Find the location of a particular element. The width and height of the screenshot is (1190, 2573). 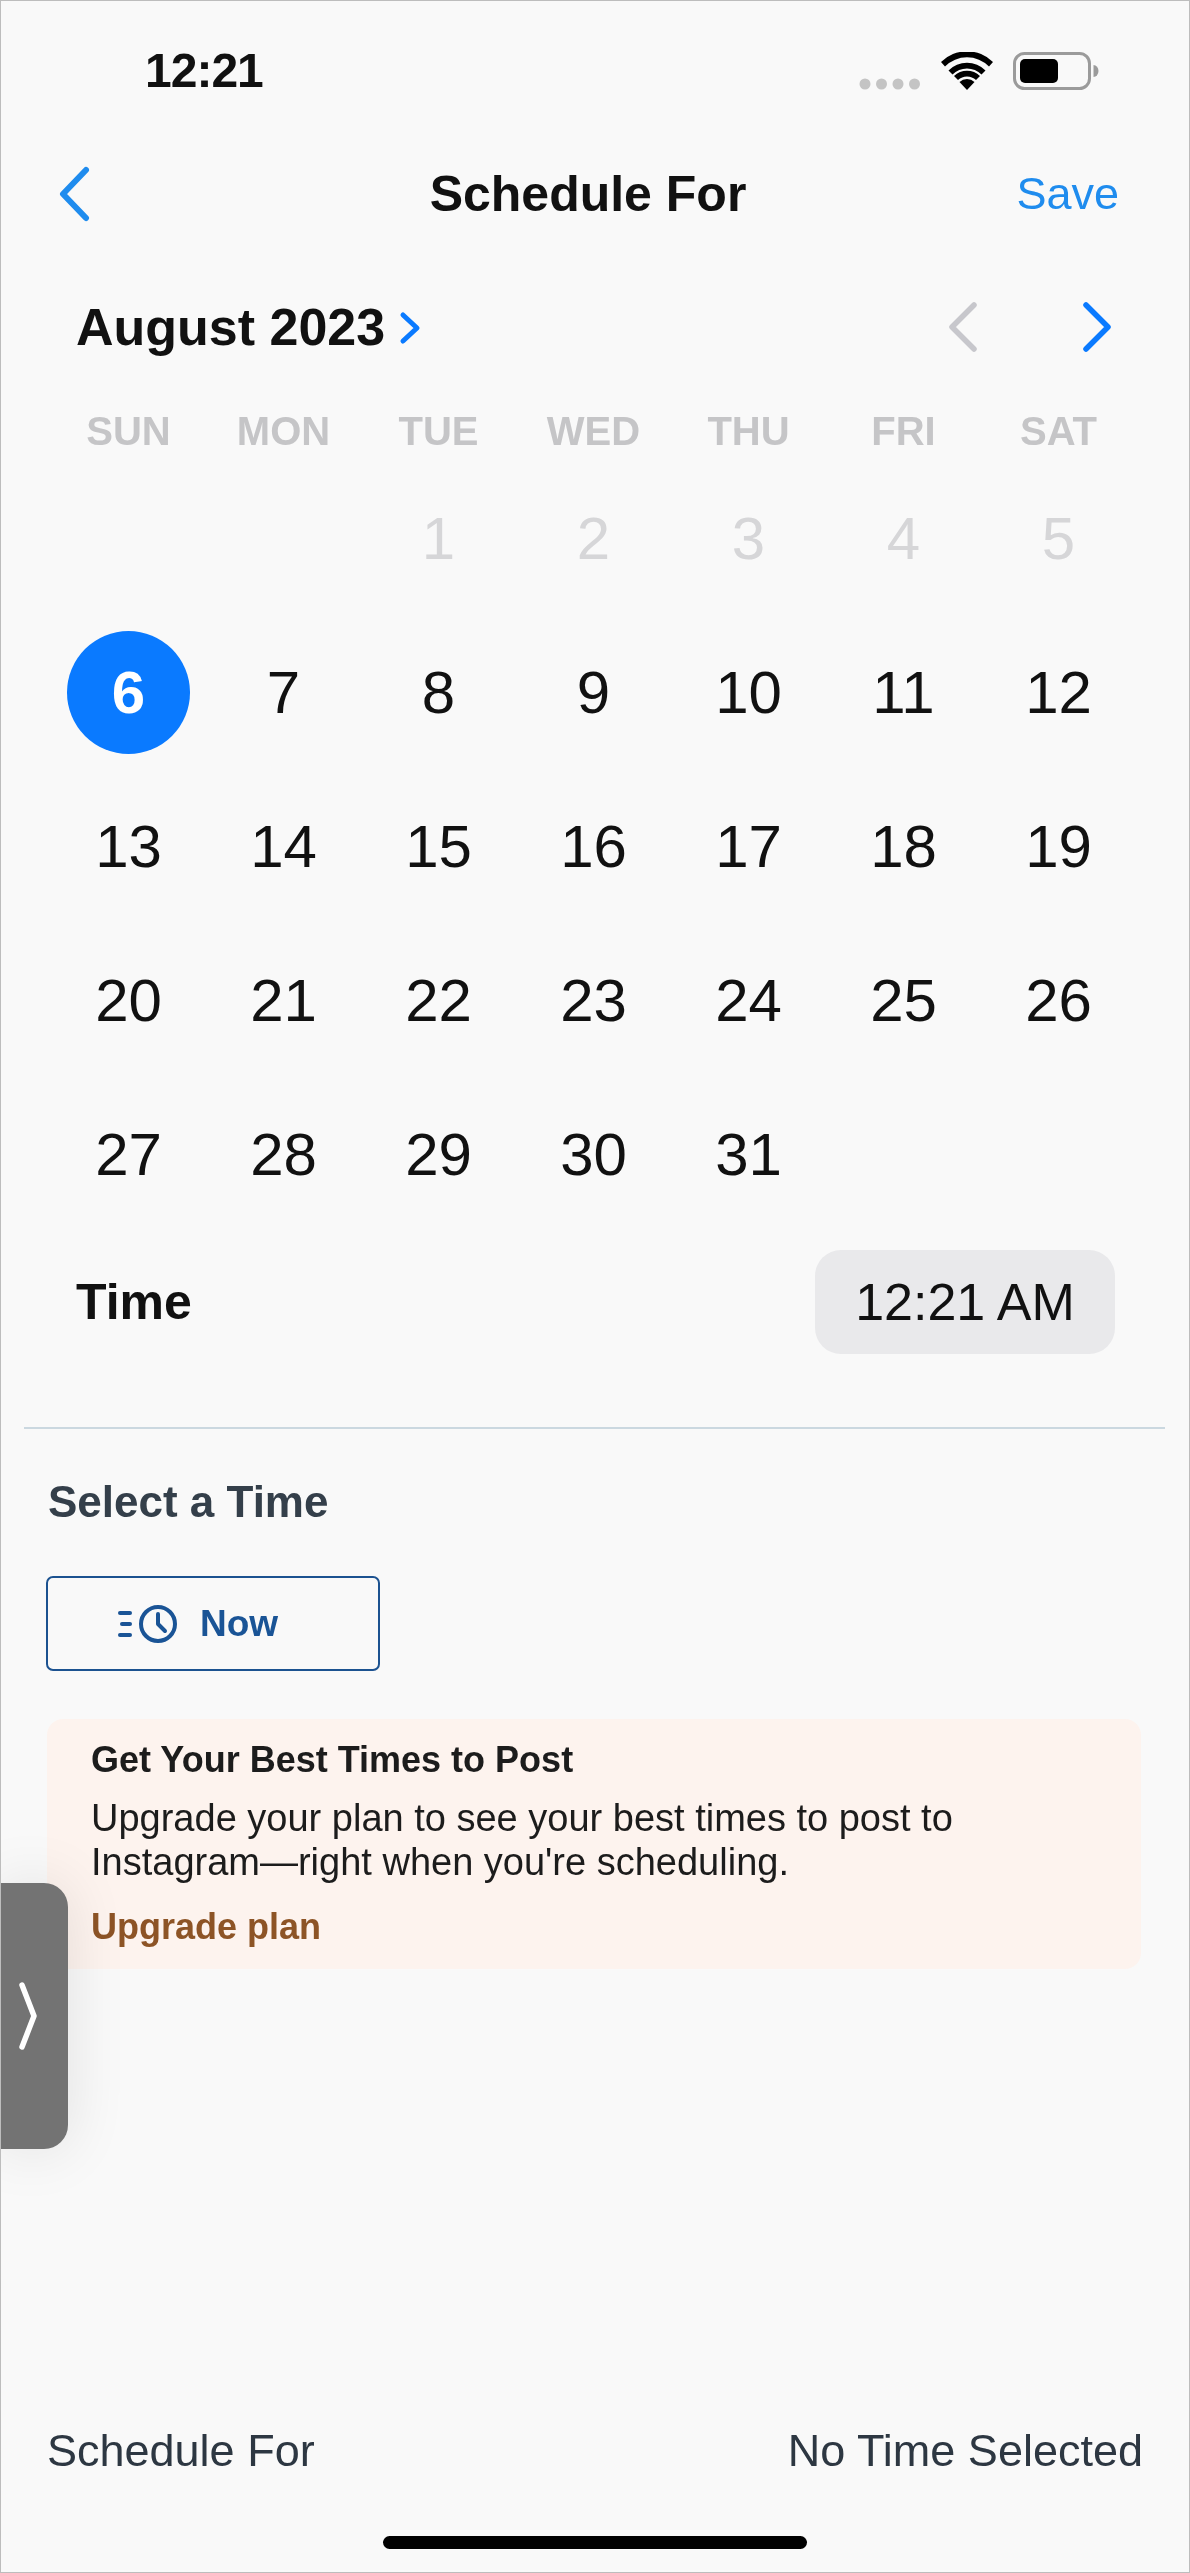

calendar-day: 20 is located at coordinates (128, 1000).